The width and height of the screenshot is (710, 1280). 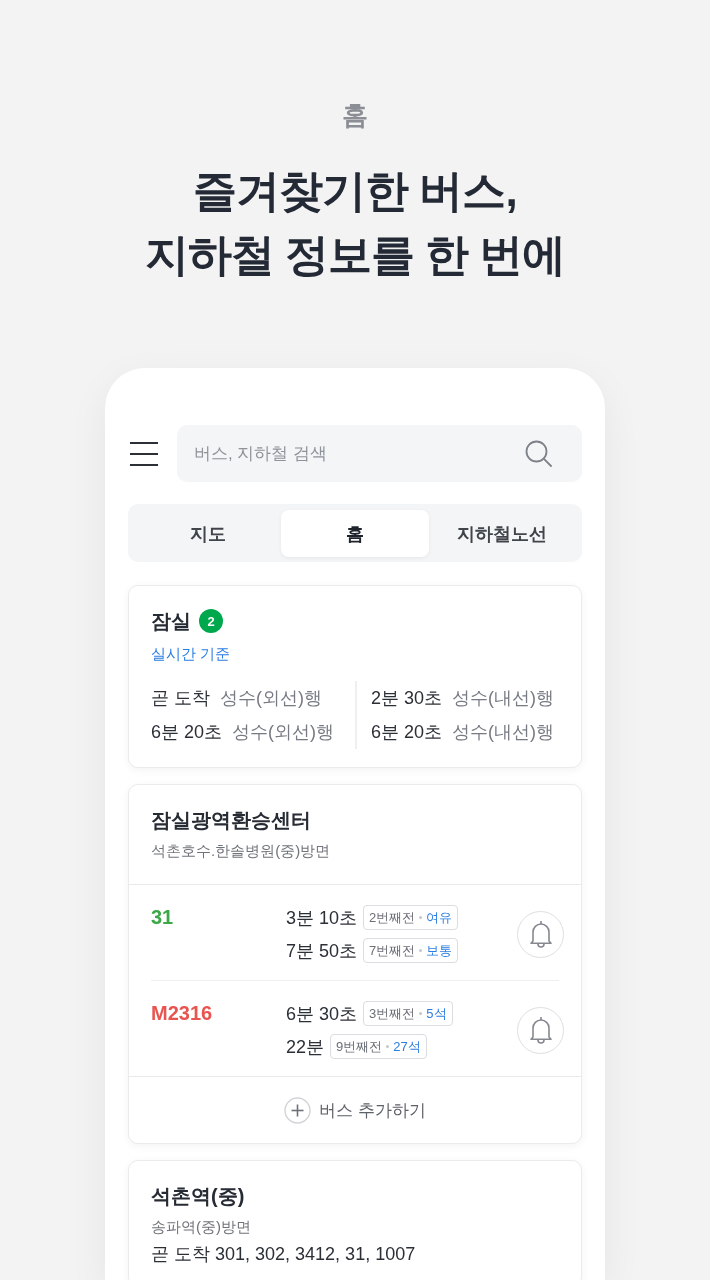 I want to click on tab: 지도, so click(x=208, y=533).